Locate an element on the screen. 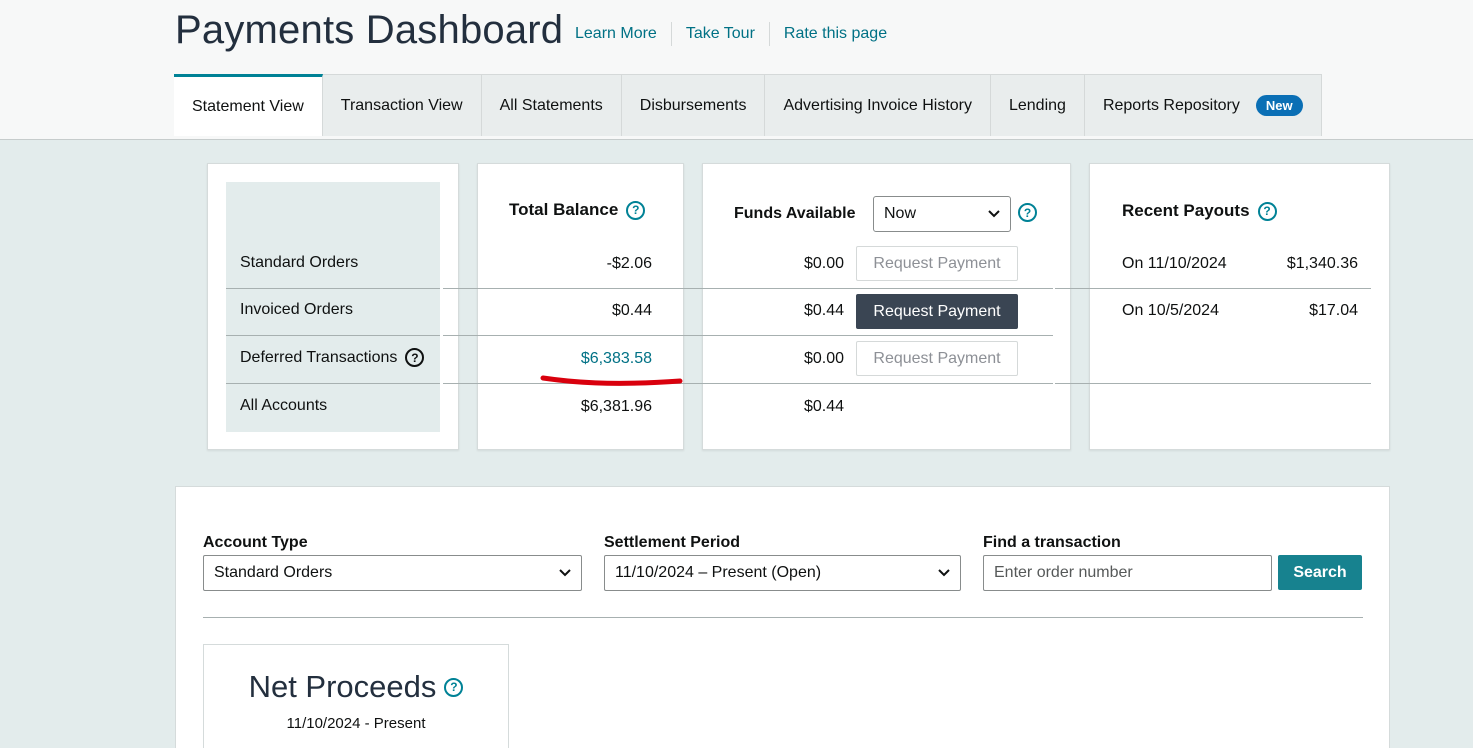 The image size is (1473, 748). row-label-deferred: Deferred Transactions ? is located at coordinates (332, 357).